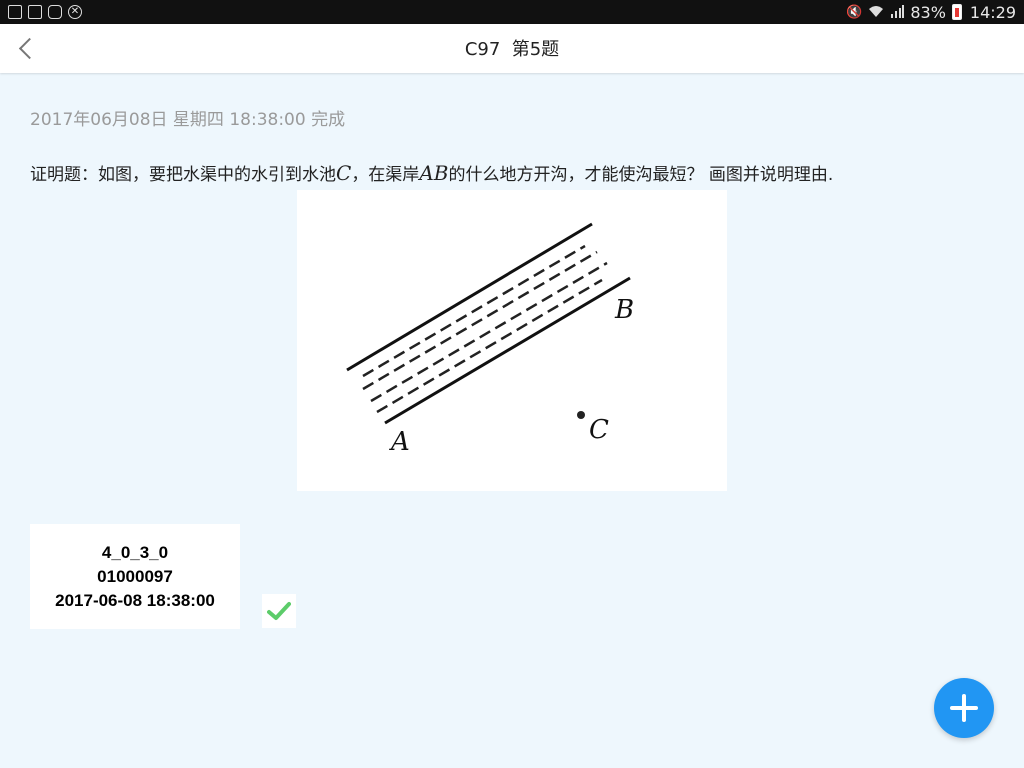 This screenshot has height=768, width=1024. I want to click on correct-status-badge, so click(279, 611).